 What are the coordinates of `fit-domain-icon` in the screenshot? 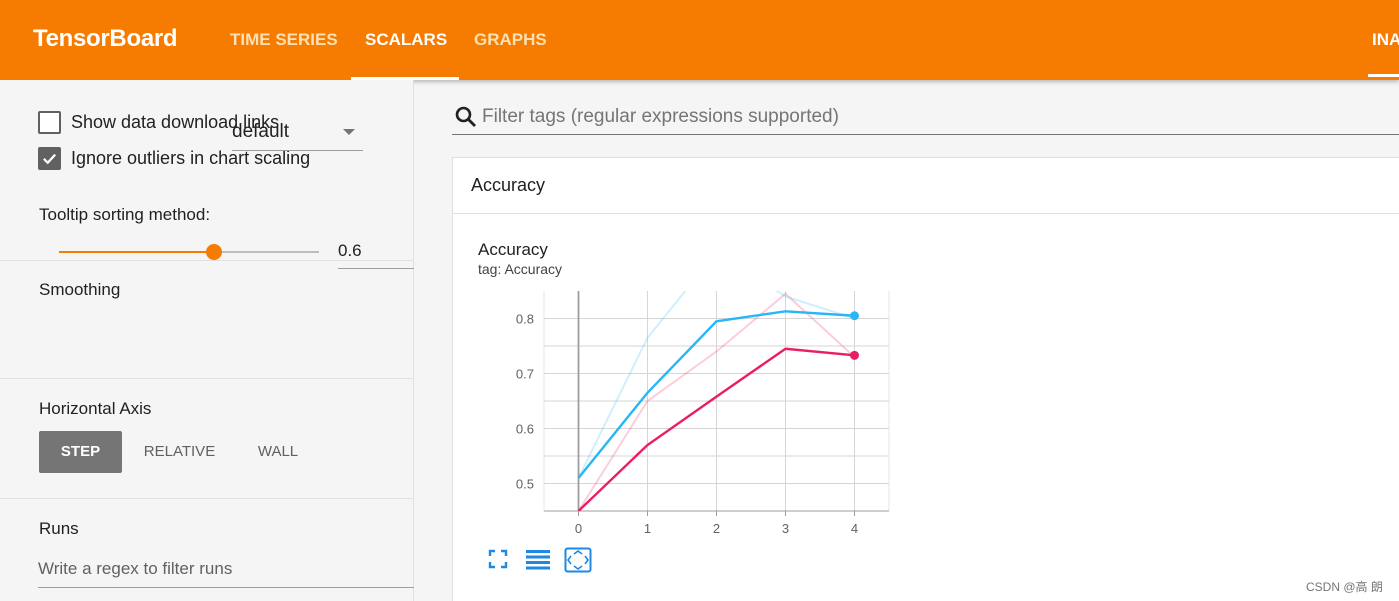 It's located at (578, 560).